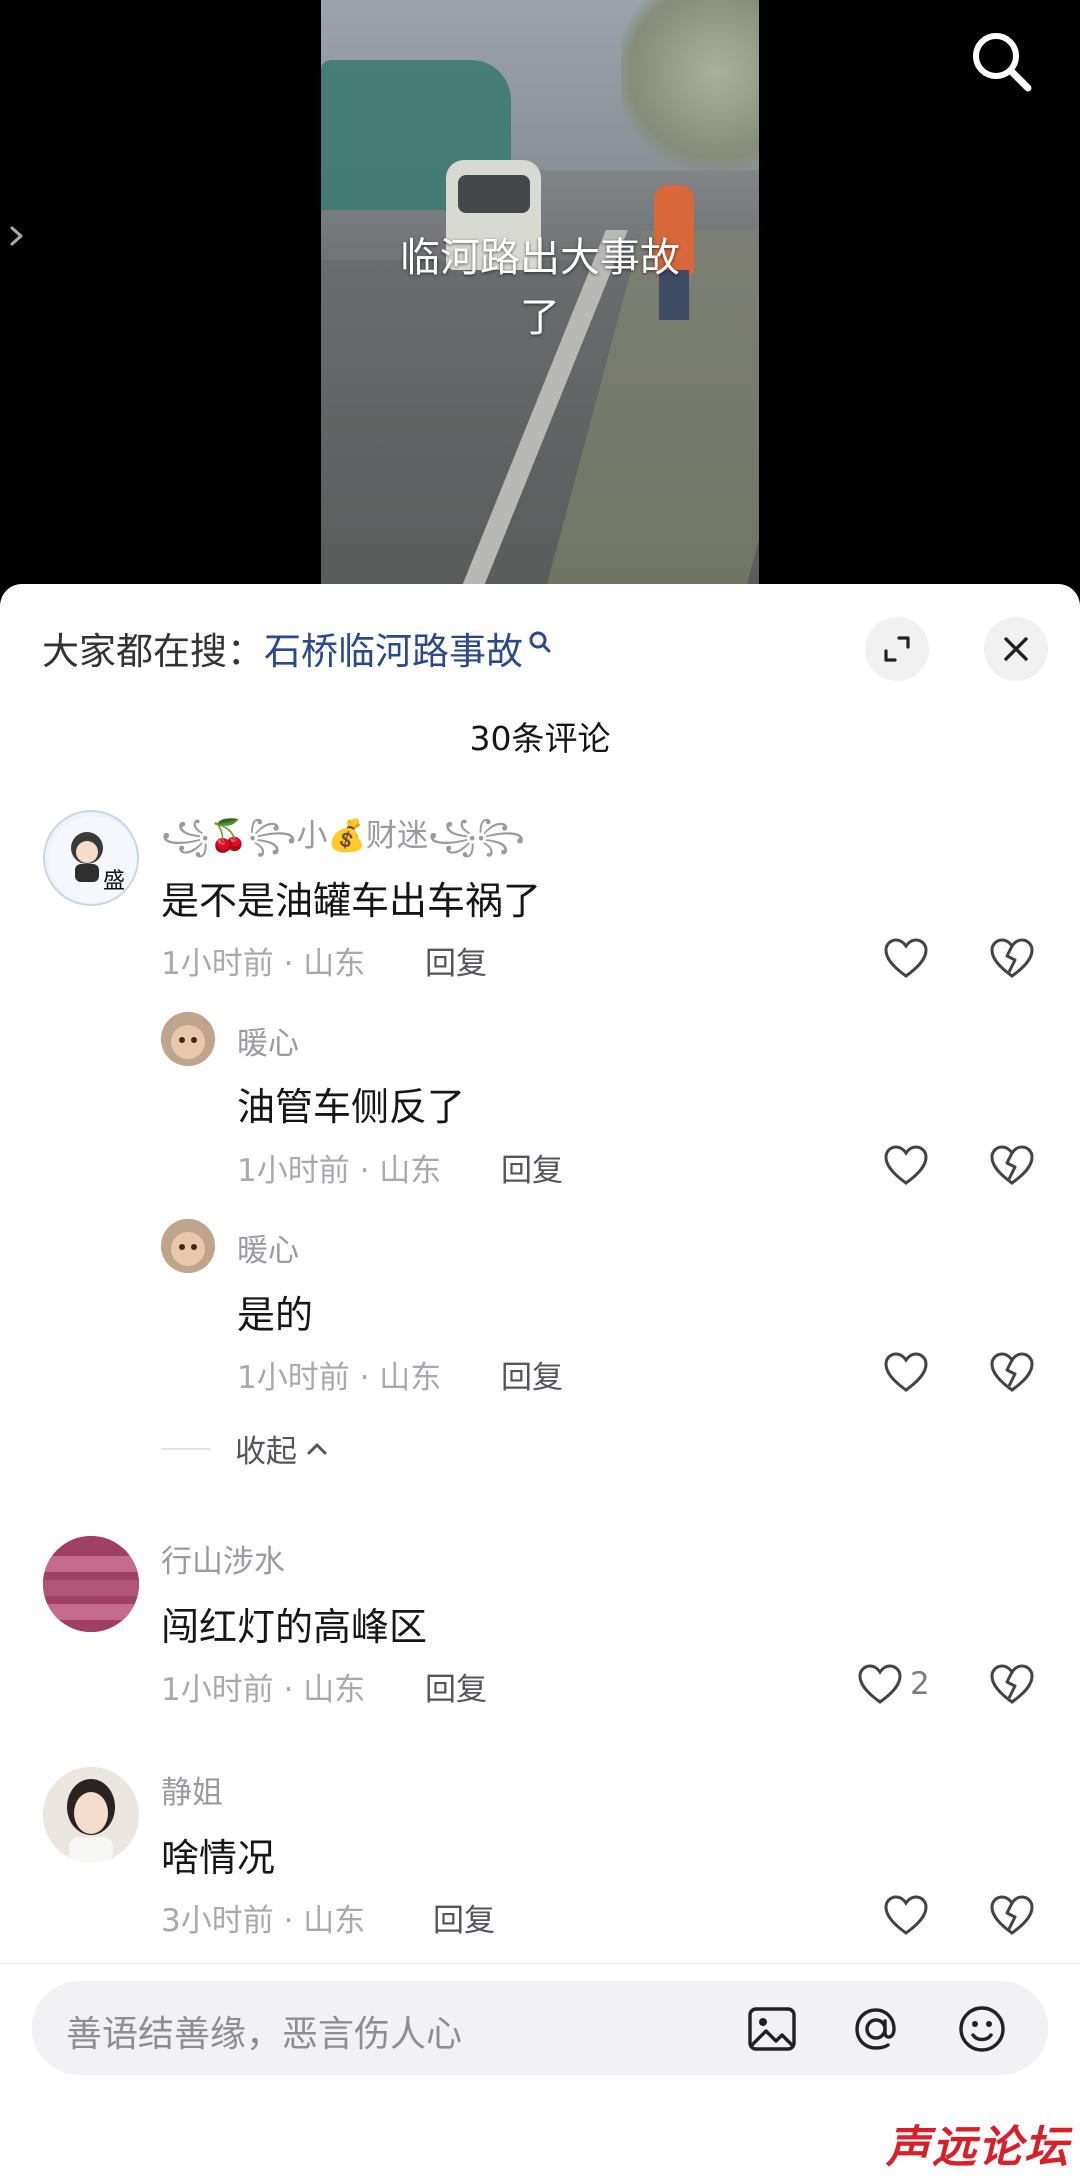  Describe the element at coordinates (223, 1558) in the screenshot. I see `comment-username: 行山涉水` at that location.